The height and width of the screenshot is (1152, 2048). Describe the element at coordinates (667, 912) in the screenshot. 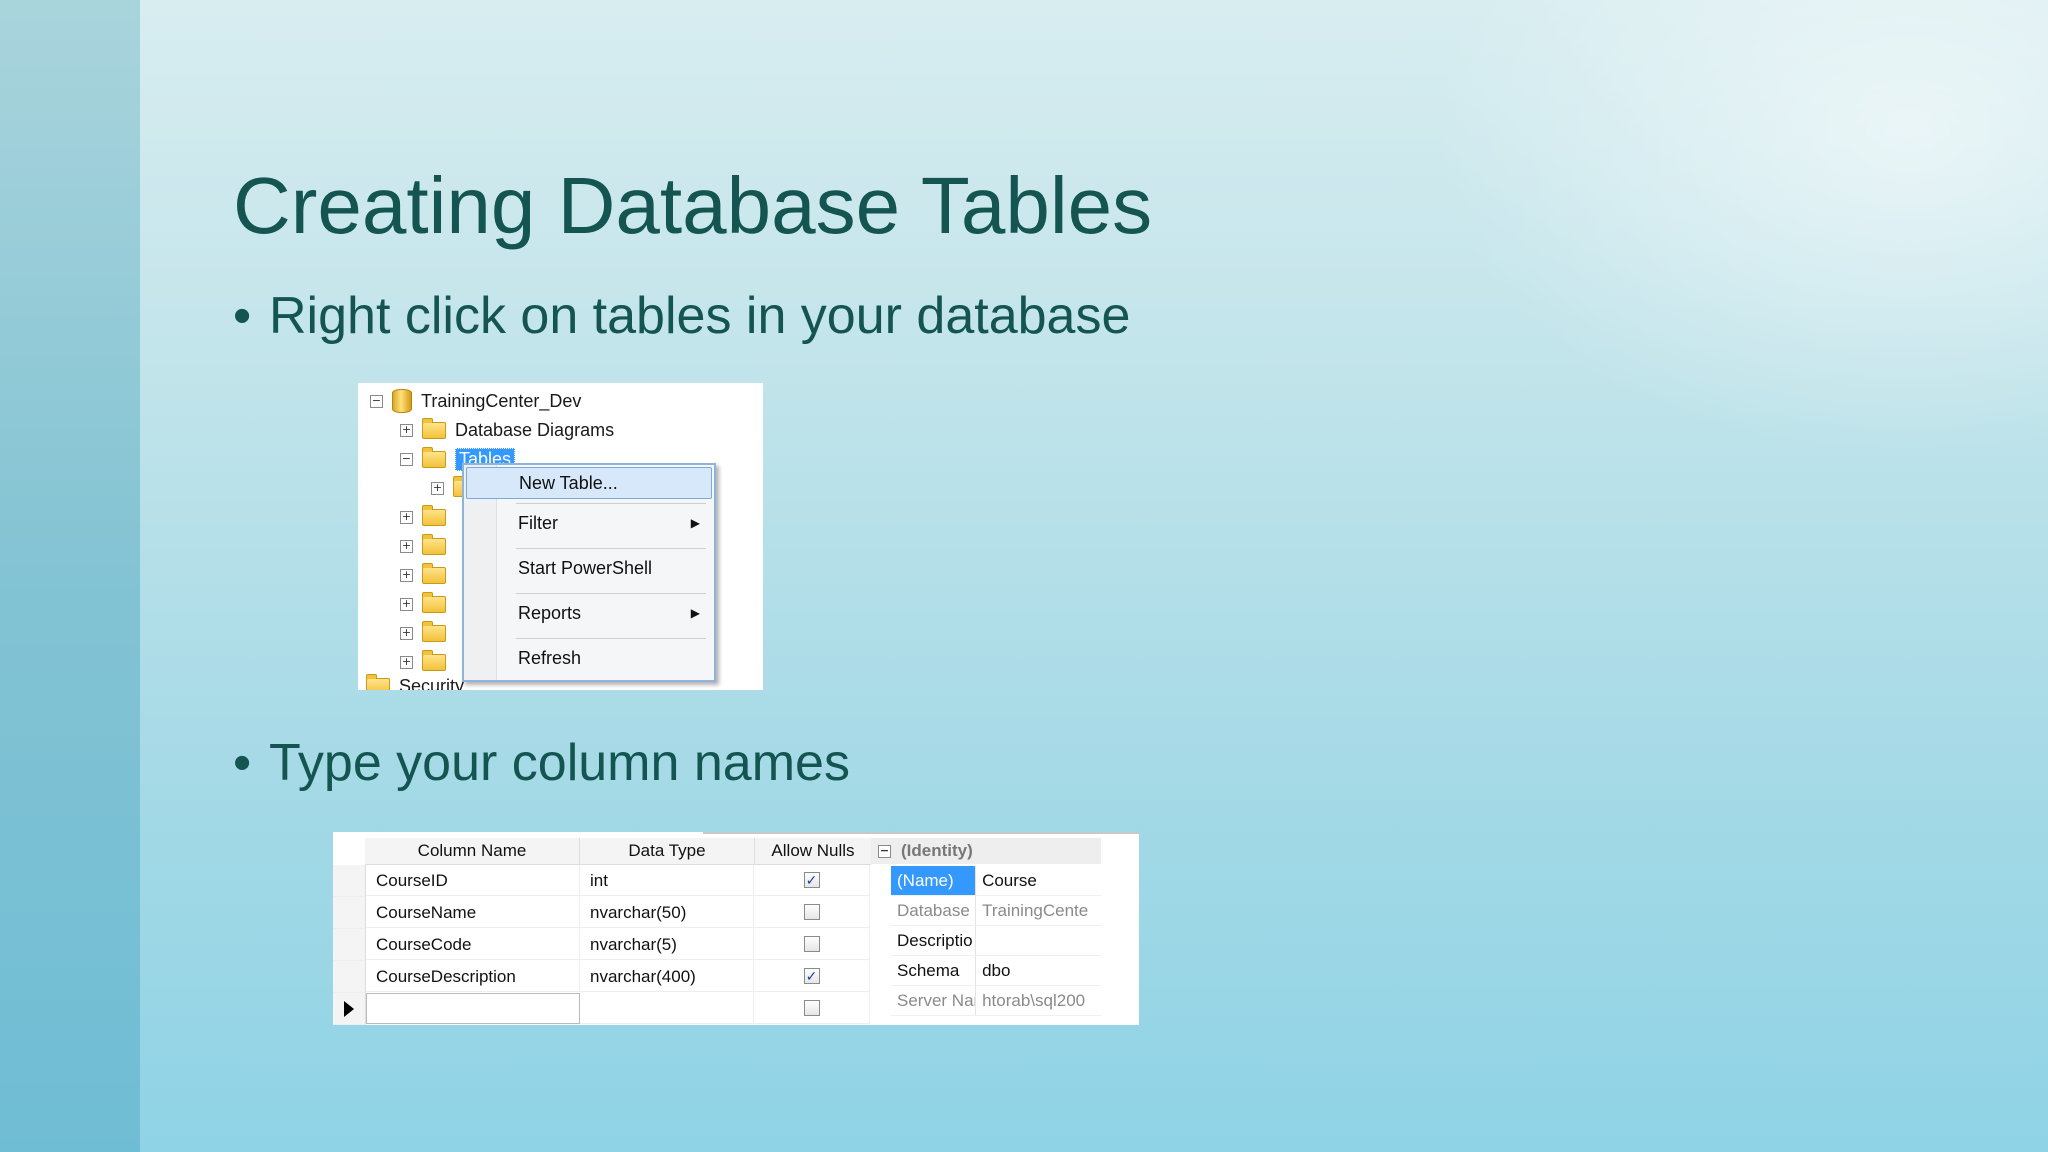

I see `cell-data-type: nvarchar(50)` at that location.